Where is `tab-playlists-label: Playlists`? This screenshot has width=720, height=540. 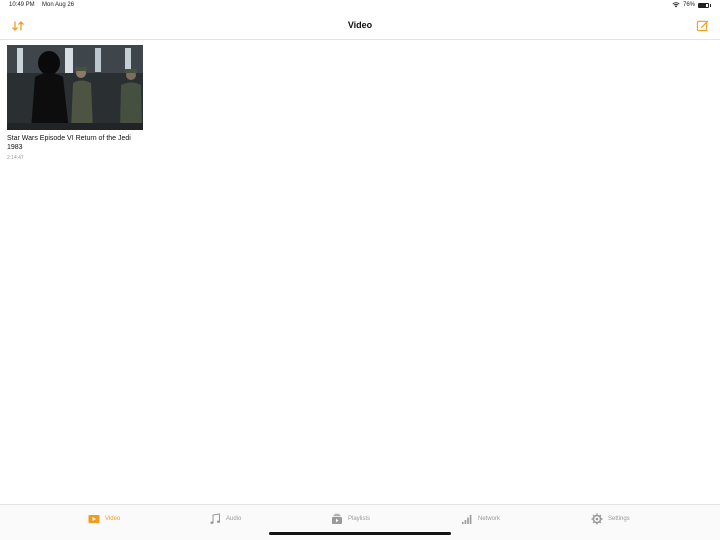 tab-playlists-label: Playlists is located at coordinates (359, 519).